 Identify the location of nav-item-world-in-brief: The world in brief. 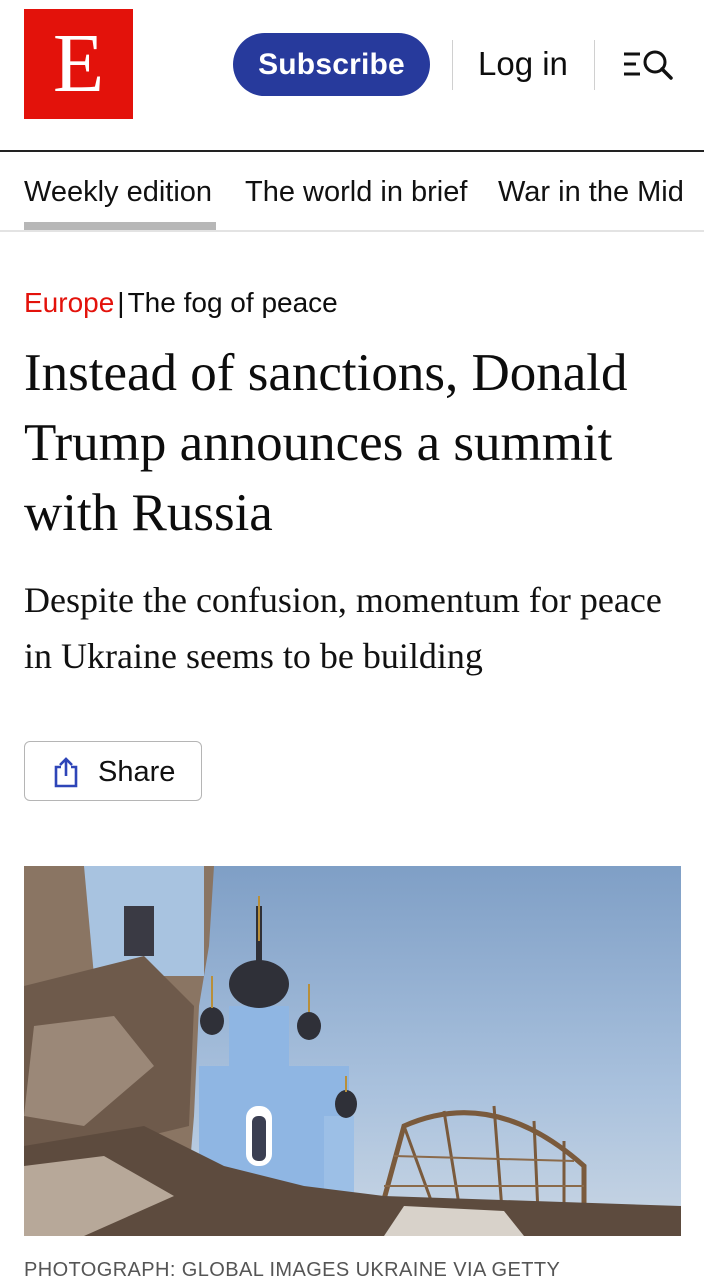
(356, 192).